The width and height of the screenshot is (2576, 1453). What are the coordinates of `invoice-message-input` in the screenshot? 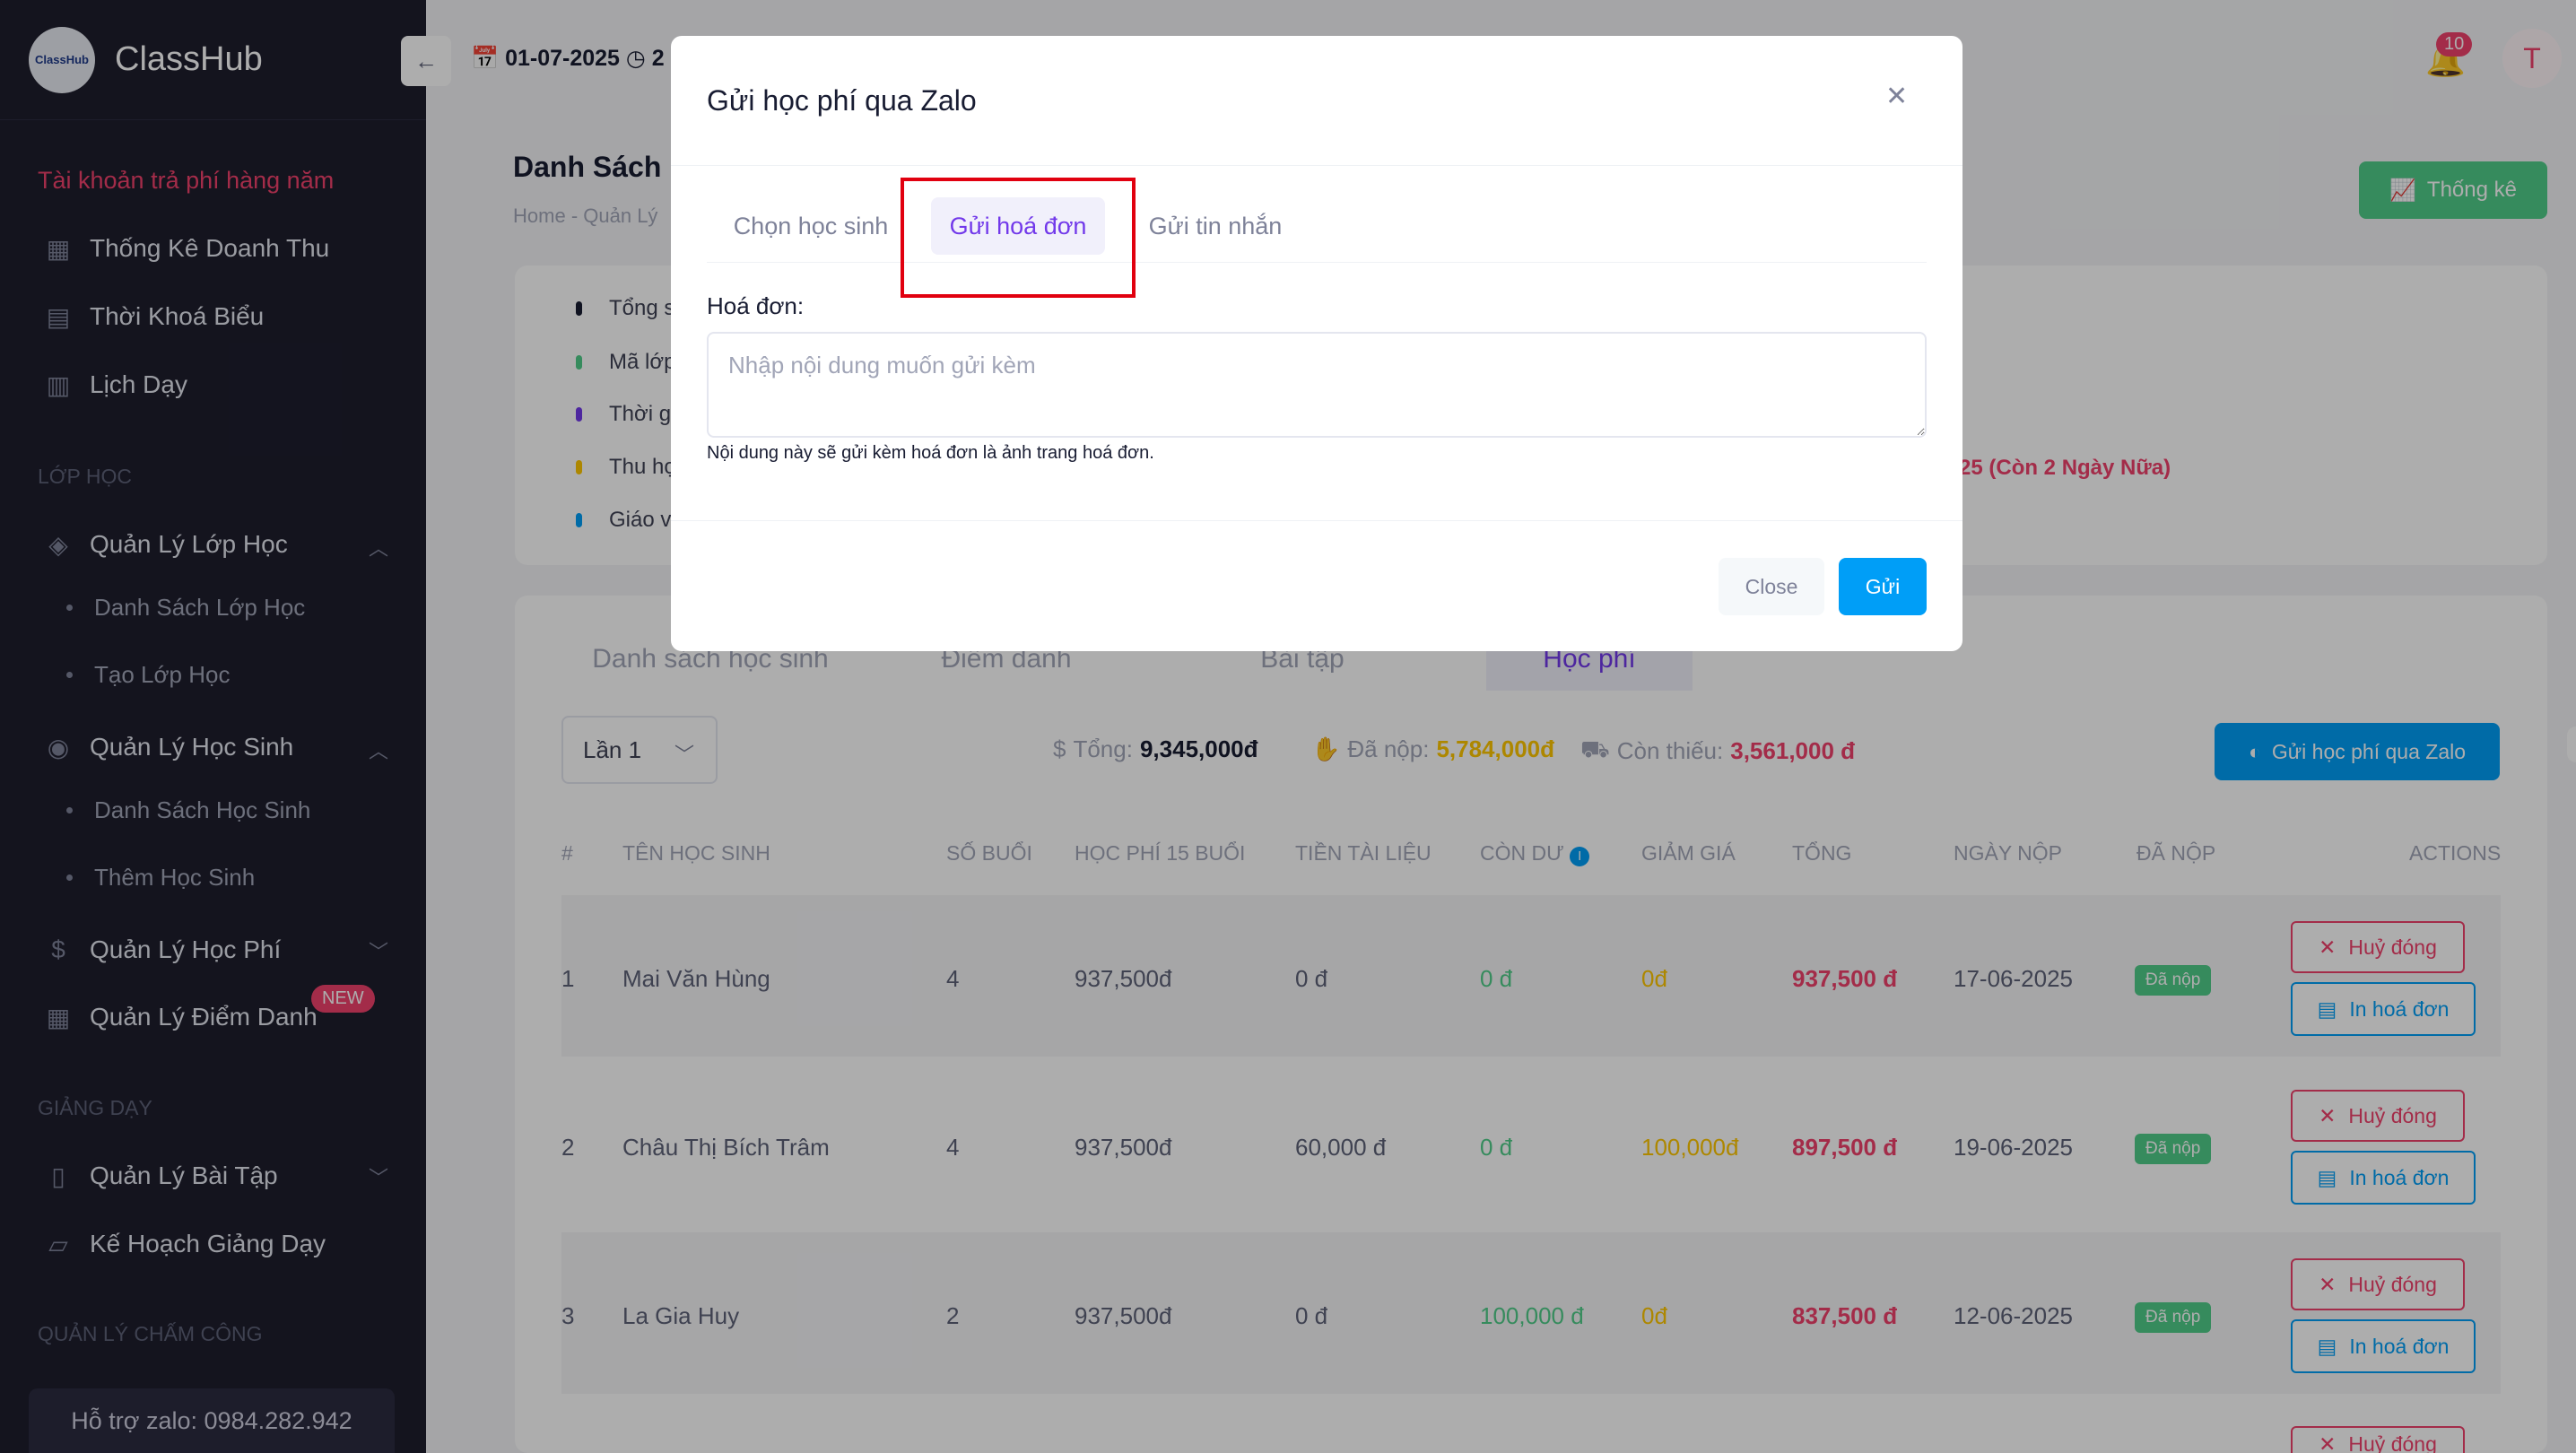 It's located at (1317, 385).